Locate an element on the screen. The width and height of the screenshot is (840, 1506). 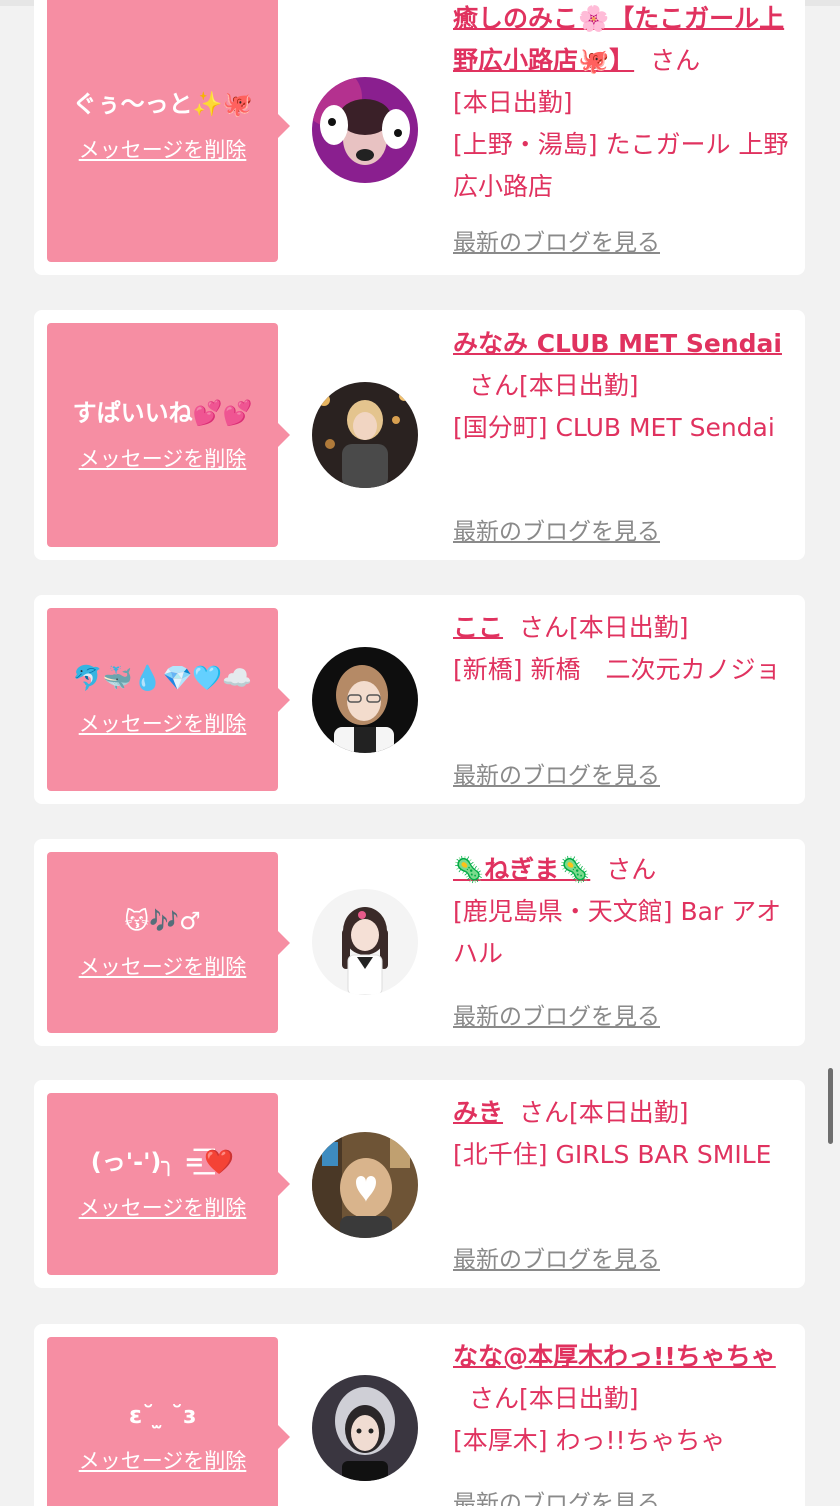
message-bubble: 😽🎶♂ メッセージを削除 is located at coordinates (168, 942).